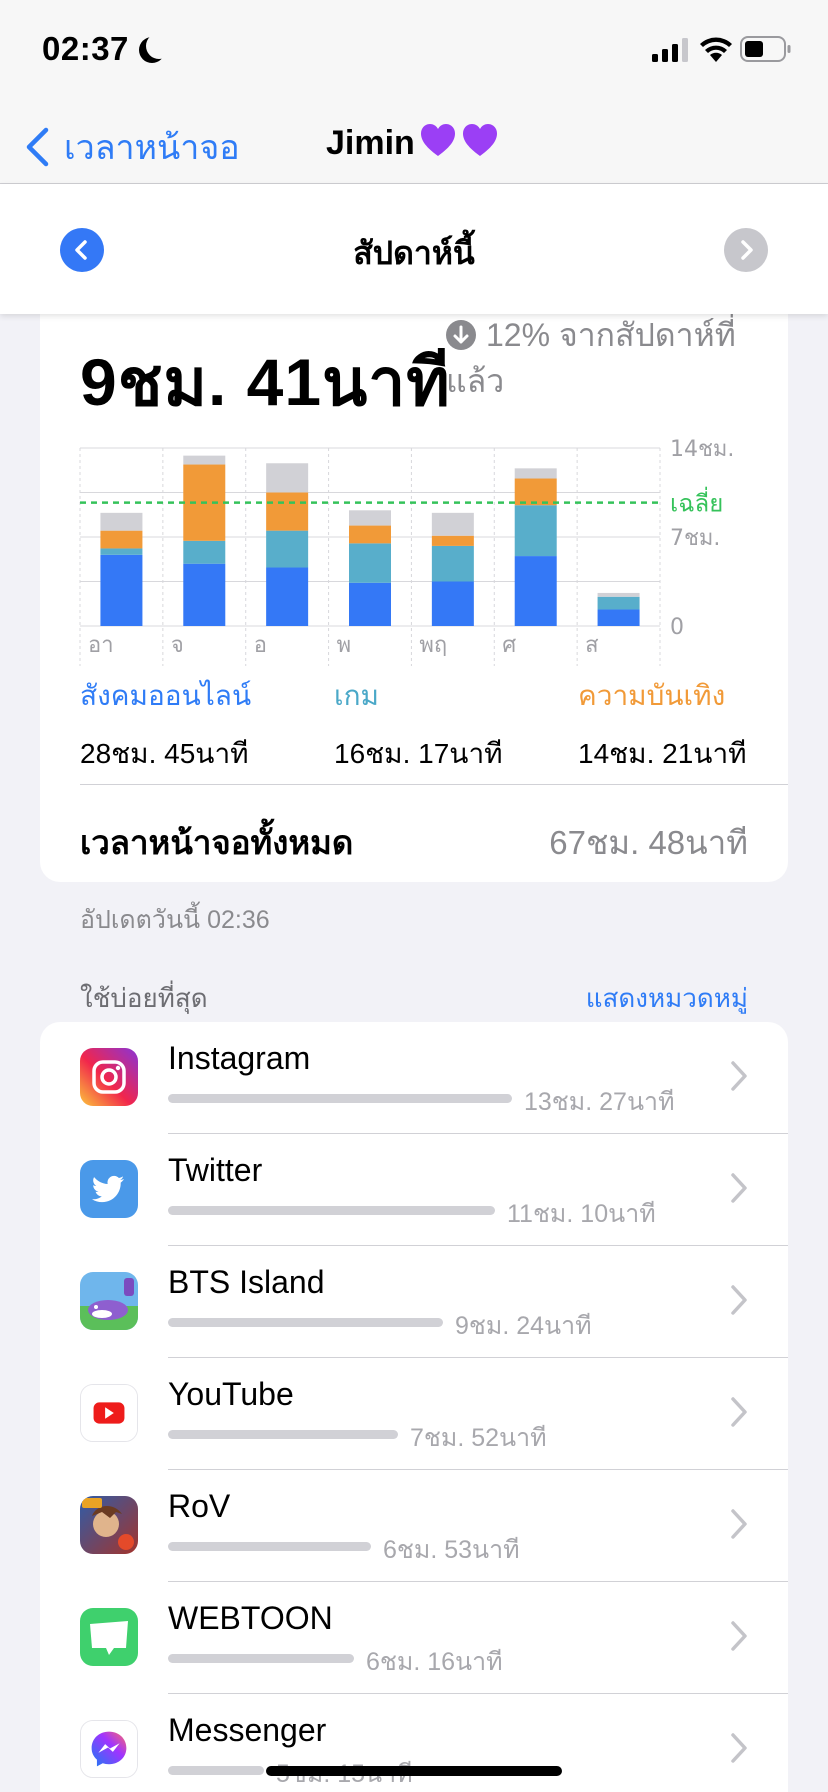 The width and height of the screenshot is (828, 1792). I want to click on category-entertainment: ความบันเทิง 14ชม. 21นาที, so click(662, 725).